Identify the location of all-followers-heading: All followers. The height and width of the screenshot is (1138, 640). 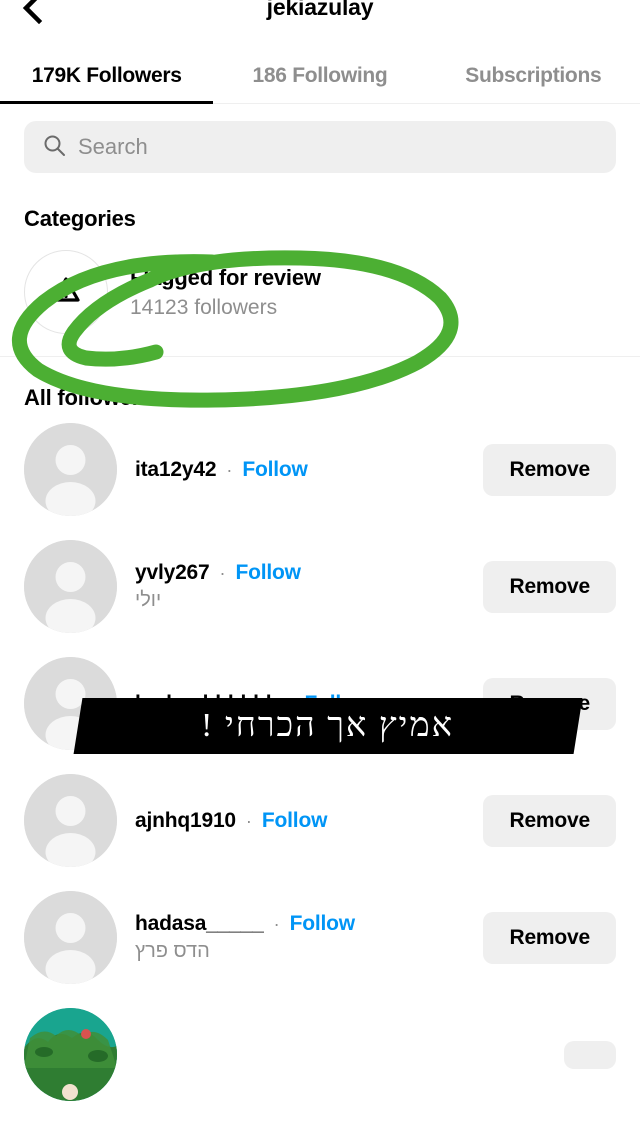
(88, 397).